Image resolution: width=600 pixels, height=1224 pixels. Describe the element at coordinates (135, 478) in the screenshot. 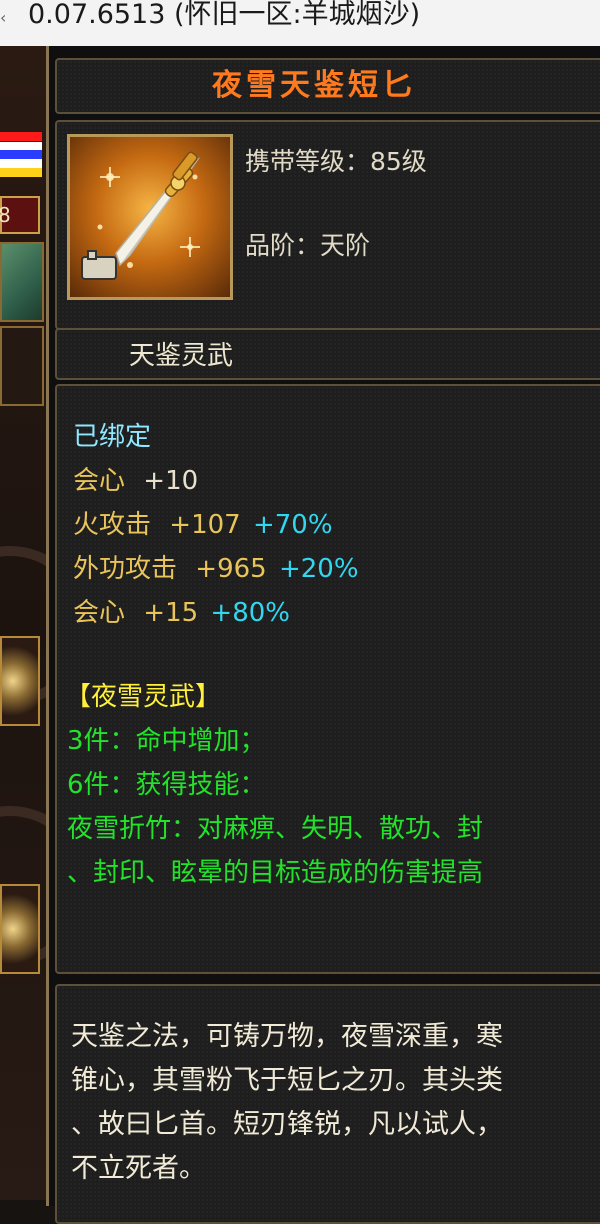

I see `attribute-line: 会心 +10` at that location.